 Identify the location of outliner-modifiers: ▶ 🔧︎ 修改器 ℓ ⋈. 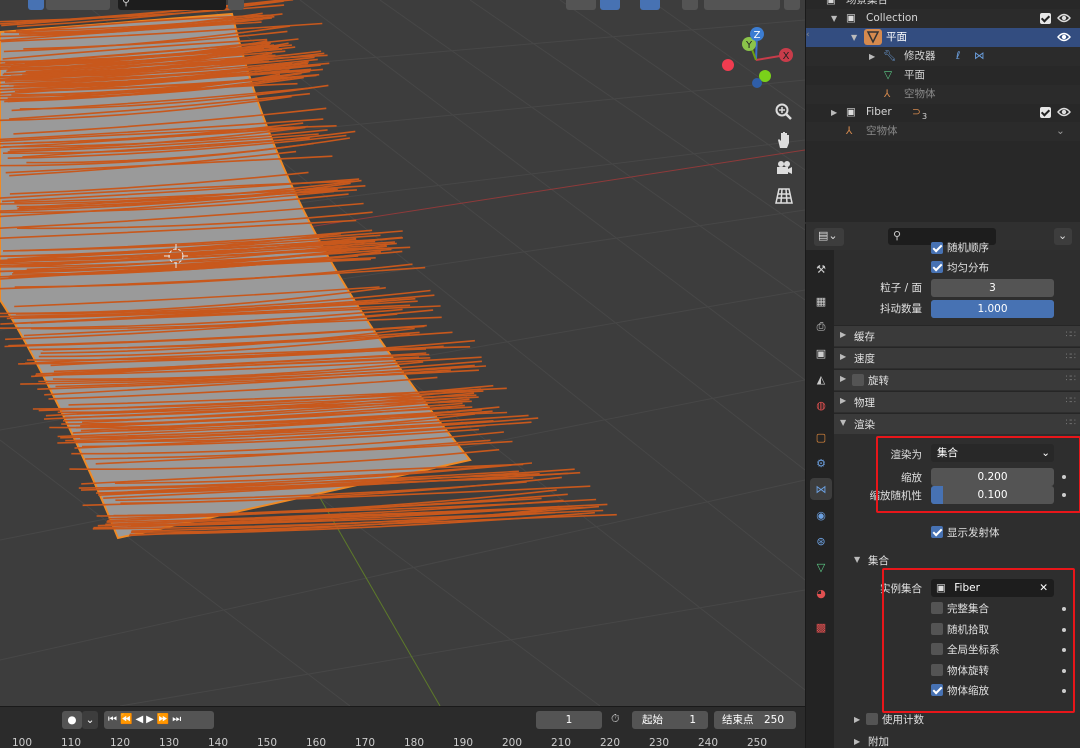
(943, 56).